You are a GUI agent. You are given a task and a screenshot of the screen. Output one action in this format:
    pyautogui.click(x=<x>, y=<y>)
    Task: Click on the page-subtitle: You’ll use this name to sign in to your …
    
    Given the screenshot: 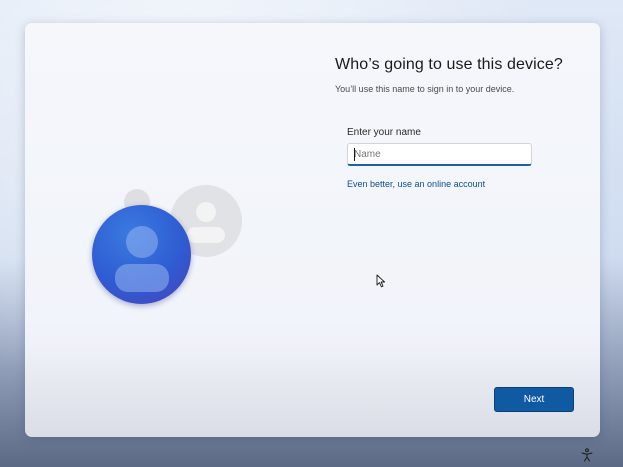 What is the action you would take?
    pyautogui.click(x=425, y=89)
    